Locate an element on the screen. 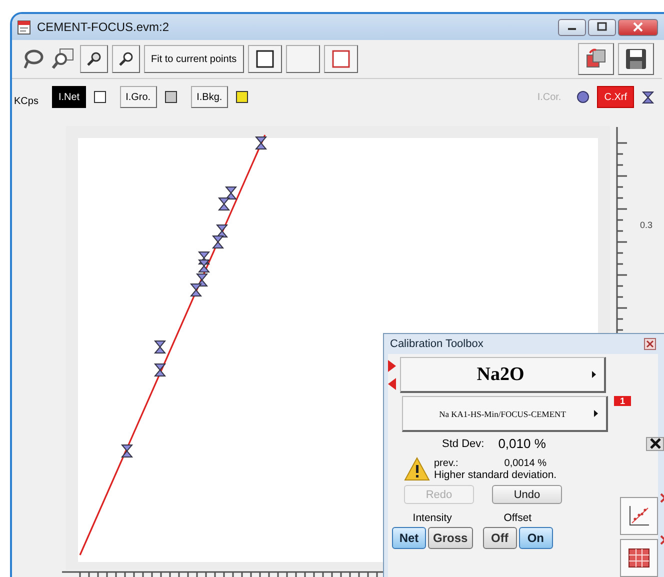 The width and height of the screenshot is (664, 577). element-selector: Na2O is located at coordinates (503, 375).